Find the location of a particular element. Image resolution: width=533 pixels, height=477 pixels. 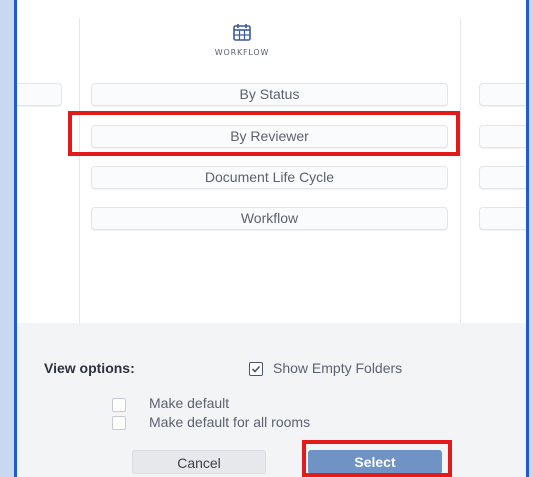

make-default-checkbox is located at coordinates (119, 405).